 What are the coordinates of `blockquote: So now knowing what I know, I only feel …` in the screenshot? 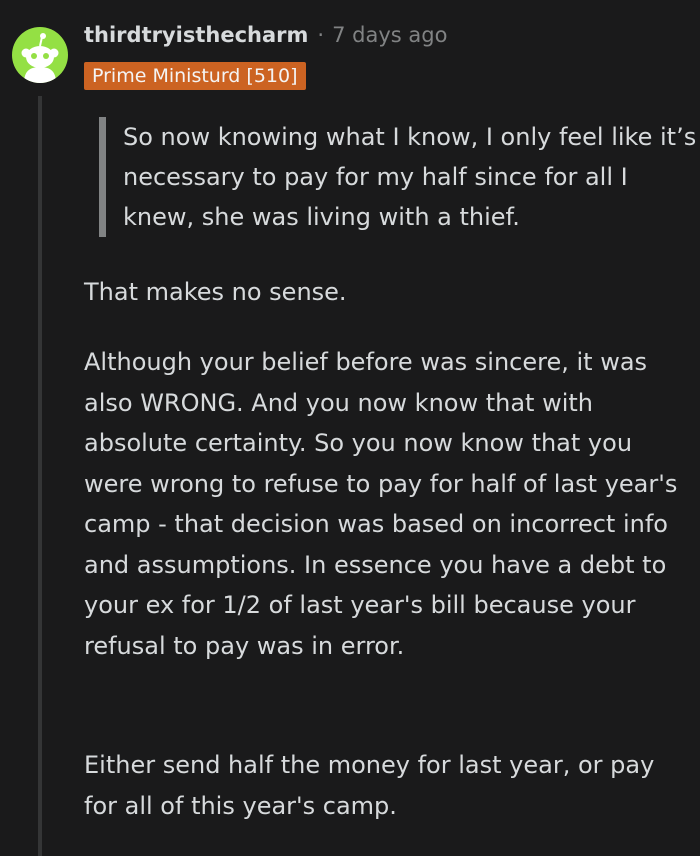 It's located at (399, 177).